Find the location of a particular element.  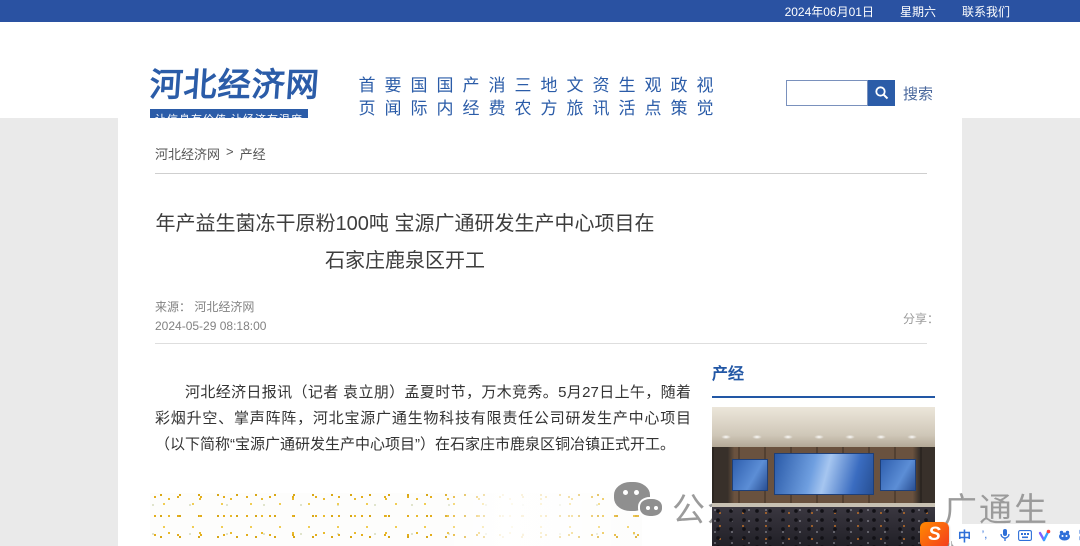

nav-item-life: 生活 is located at coordinates (627, 97).